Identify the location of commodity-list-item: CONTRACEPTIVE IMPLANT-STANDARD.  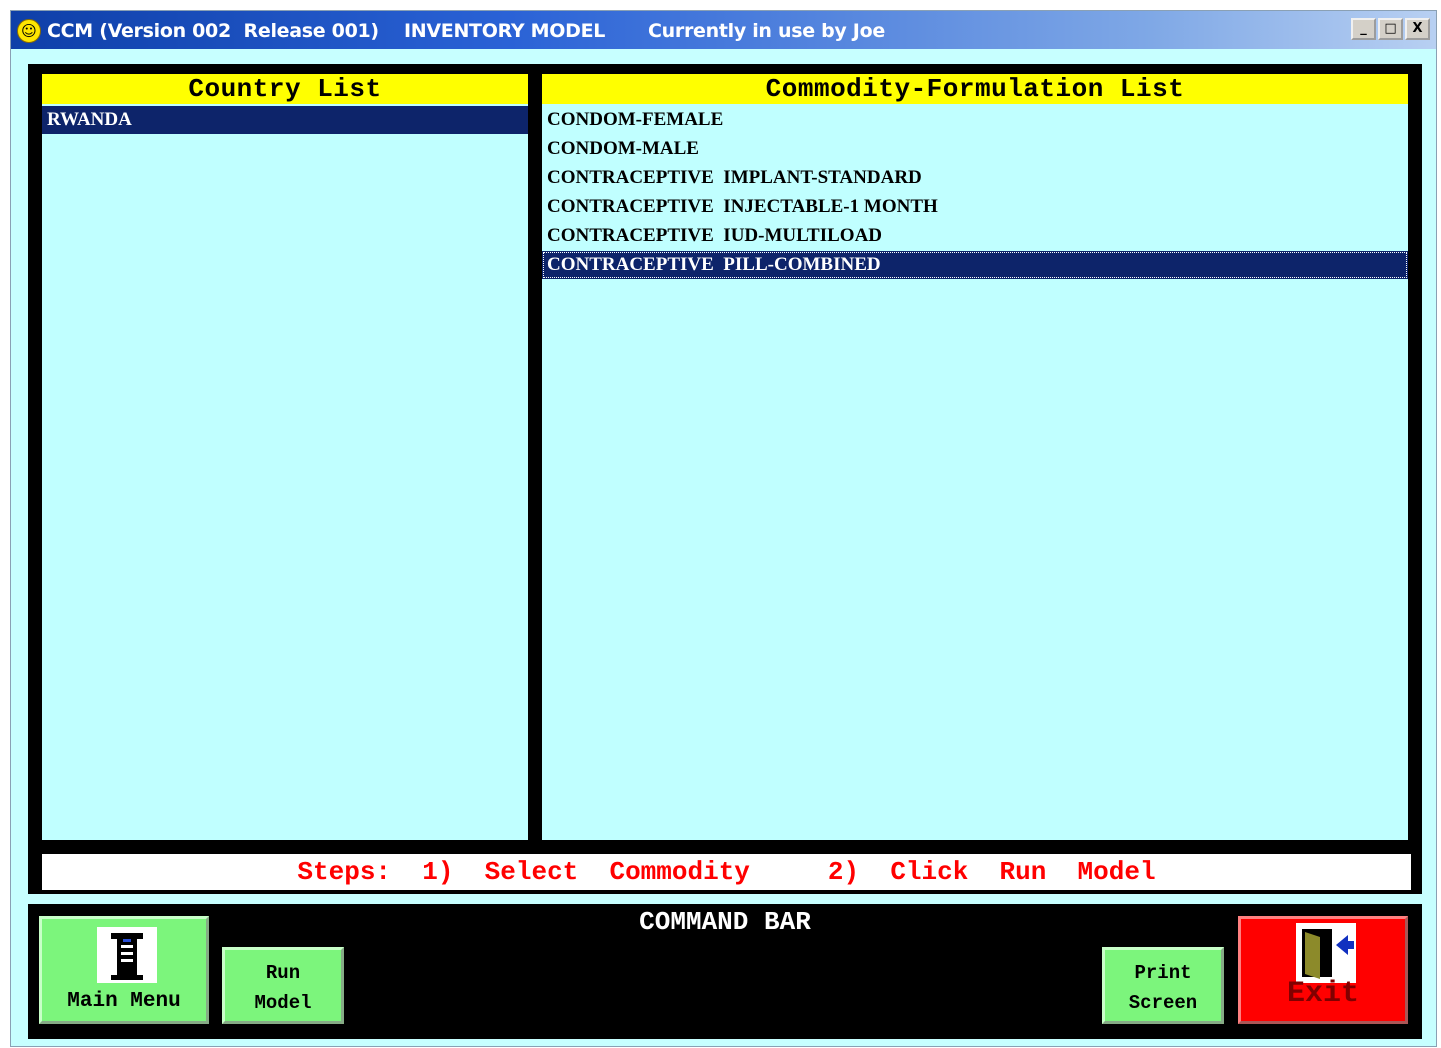
(975, 178).